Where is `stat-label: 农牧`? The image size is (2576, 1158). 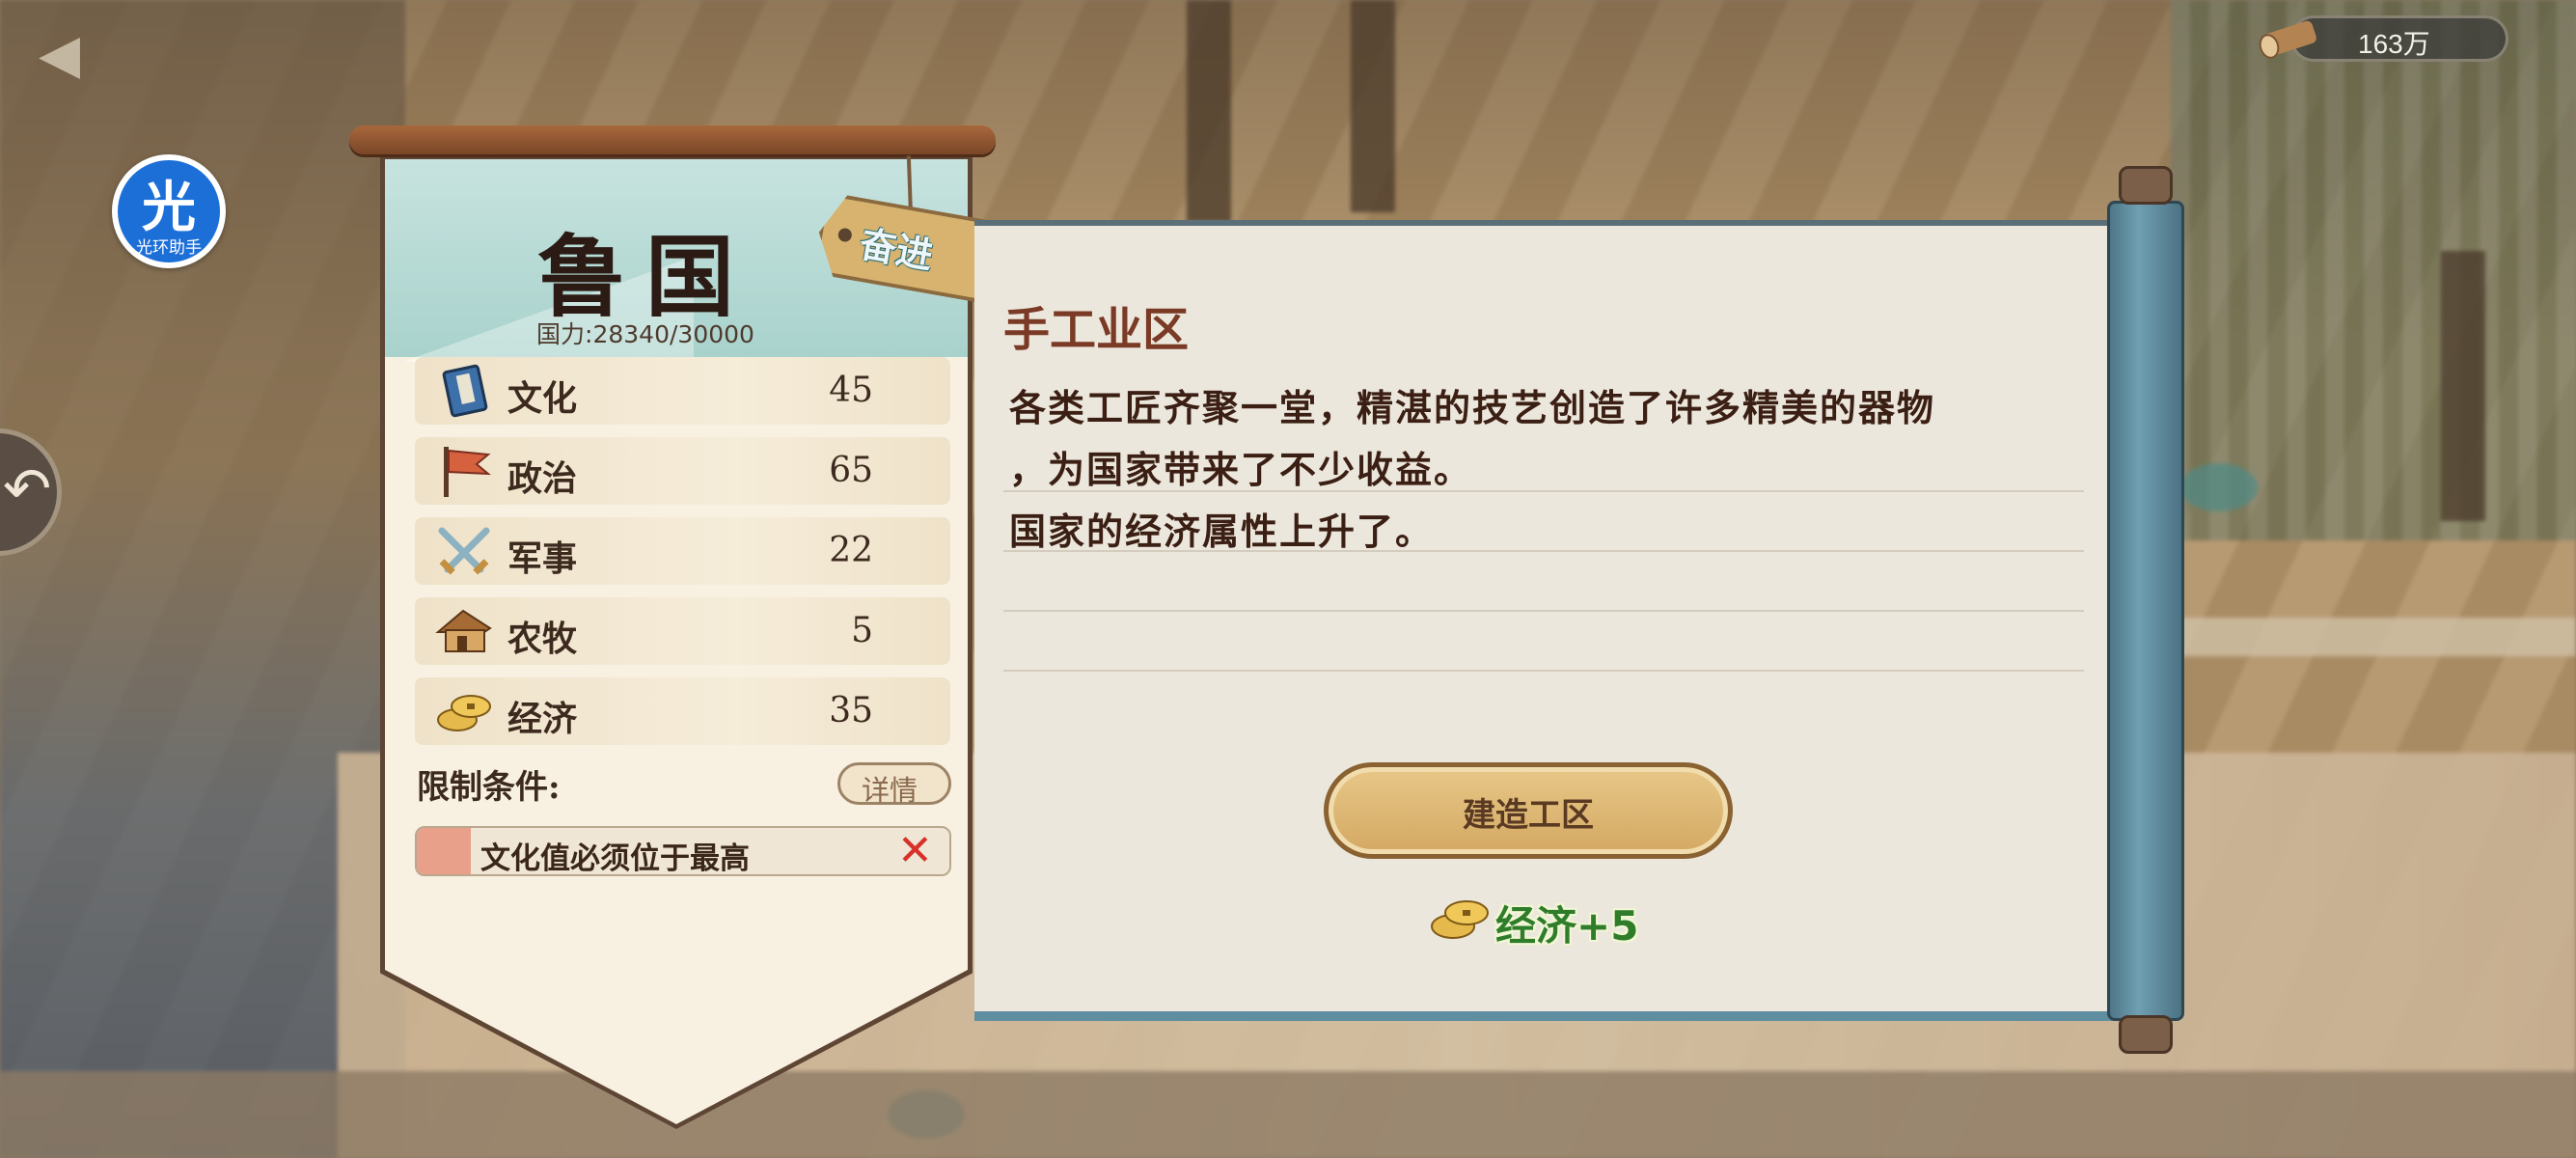 stat-label: 农牧 is located at coordinates (543, 639).